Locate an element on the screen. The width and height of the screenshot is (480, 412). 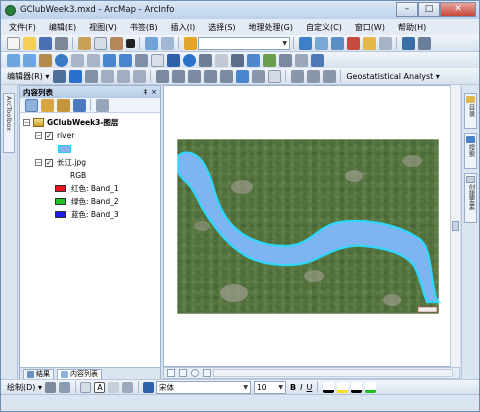
map-horizontal-scrollbar is located at coordinates (333, 373).